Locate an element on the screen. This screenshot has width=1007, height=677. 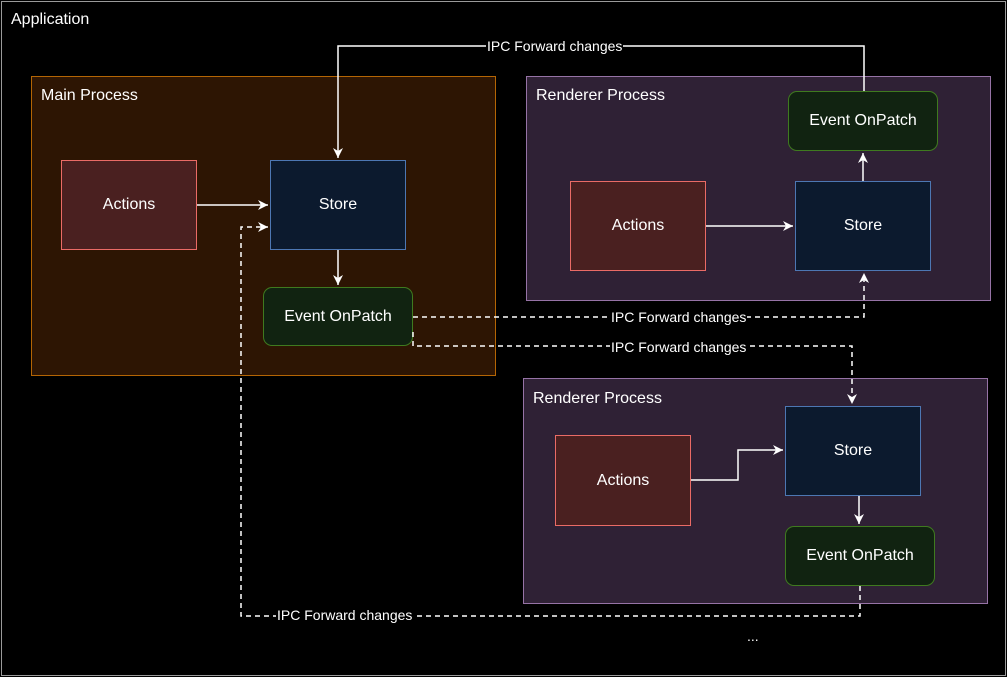
main-event-node: Event OnPatch is located at coordinates (338, 316).